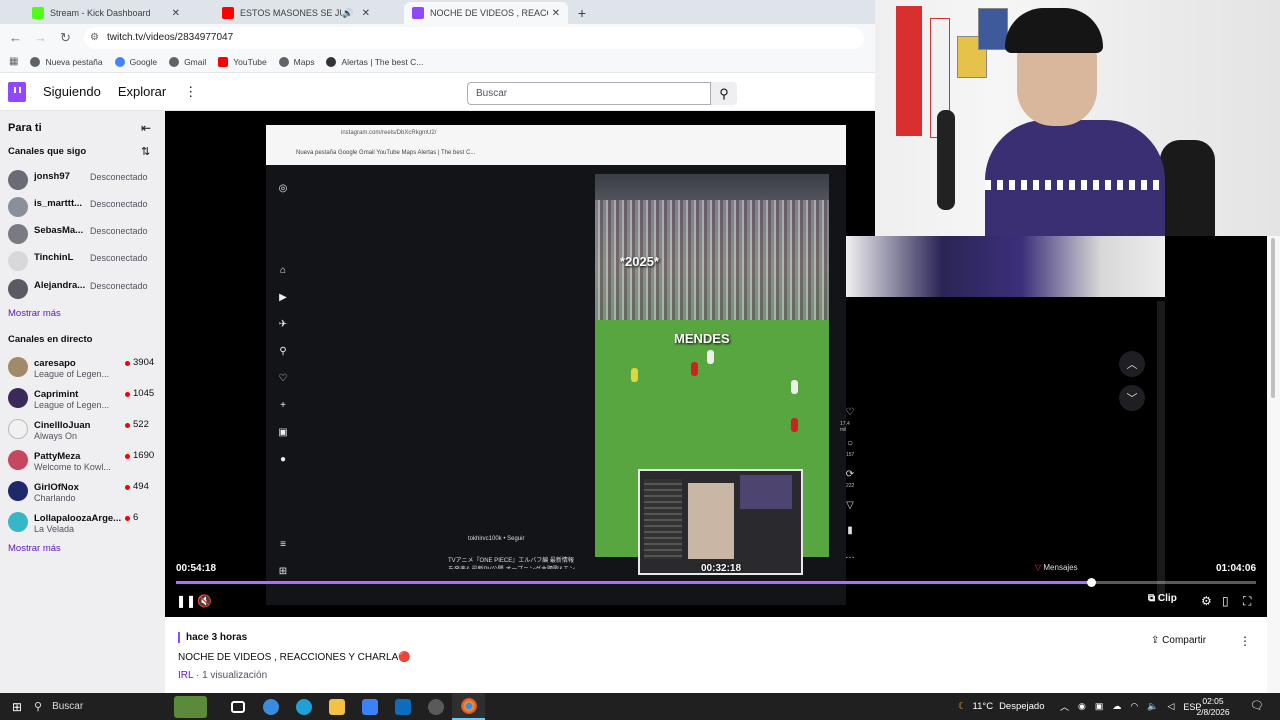 The width and height of the screenshot is (1280, 720). Describe the element at coordinates (1213, 712) in the screenshot. I see `clock-date: 2/8/2026` at that location.